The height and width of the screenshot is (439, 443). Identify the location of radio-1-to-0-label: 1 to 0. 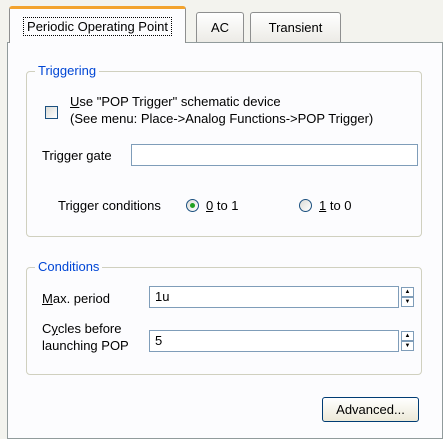
(335, 205).